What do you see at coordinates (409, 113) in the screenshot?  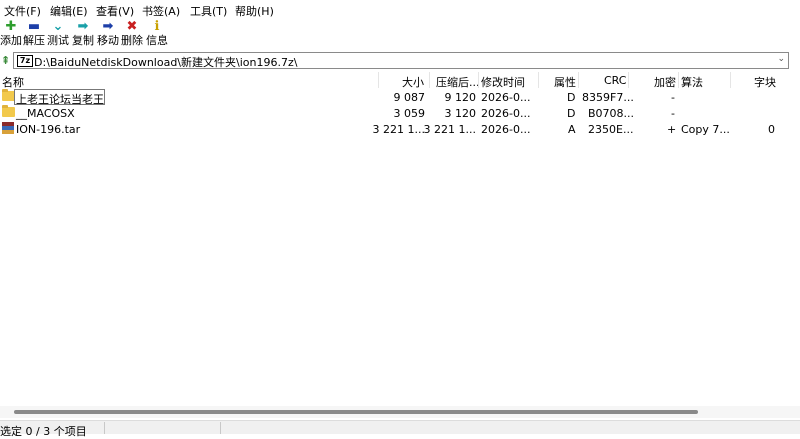 I see `file-size: 3 059` at bounding box center [409, 113].